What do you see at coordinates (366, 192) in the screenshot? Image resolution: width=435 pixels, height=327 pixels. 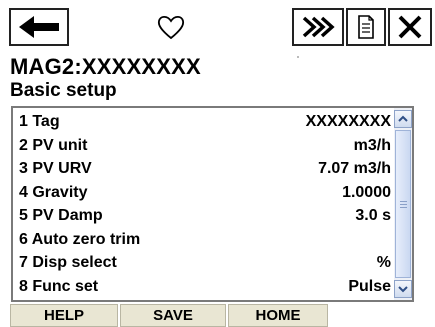 I see `menu-item-value: 1.0000` at bounding box center [366, 192].